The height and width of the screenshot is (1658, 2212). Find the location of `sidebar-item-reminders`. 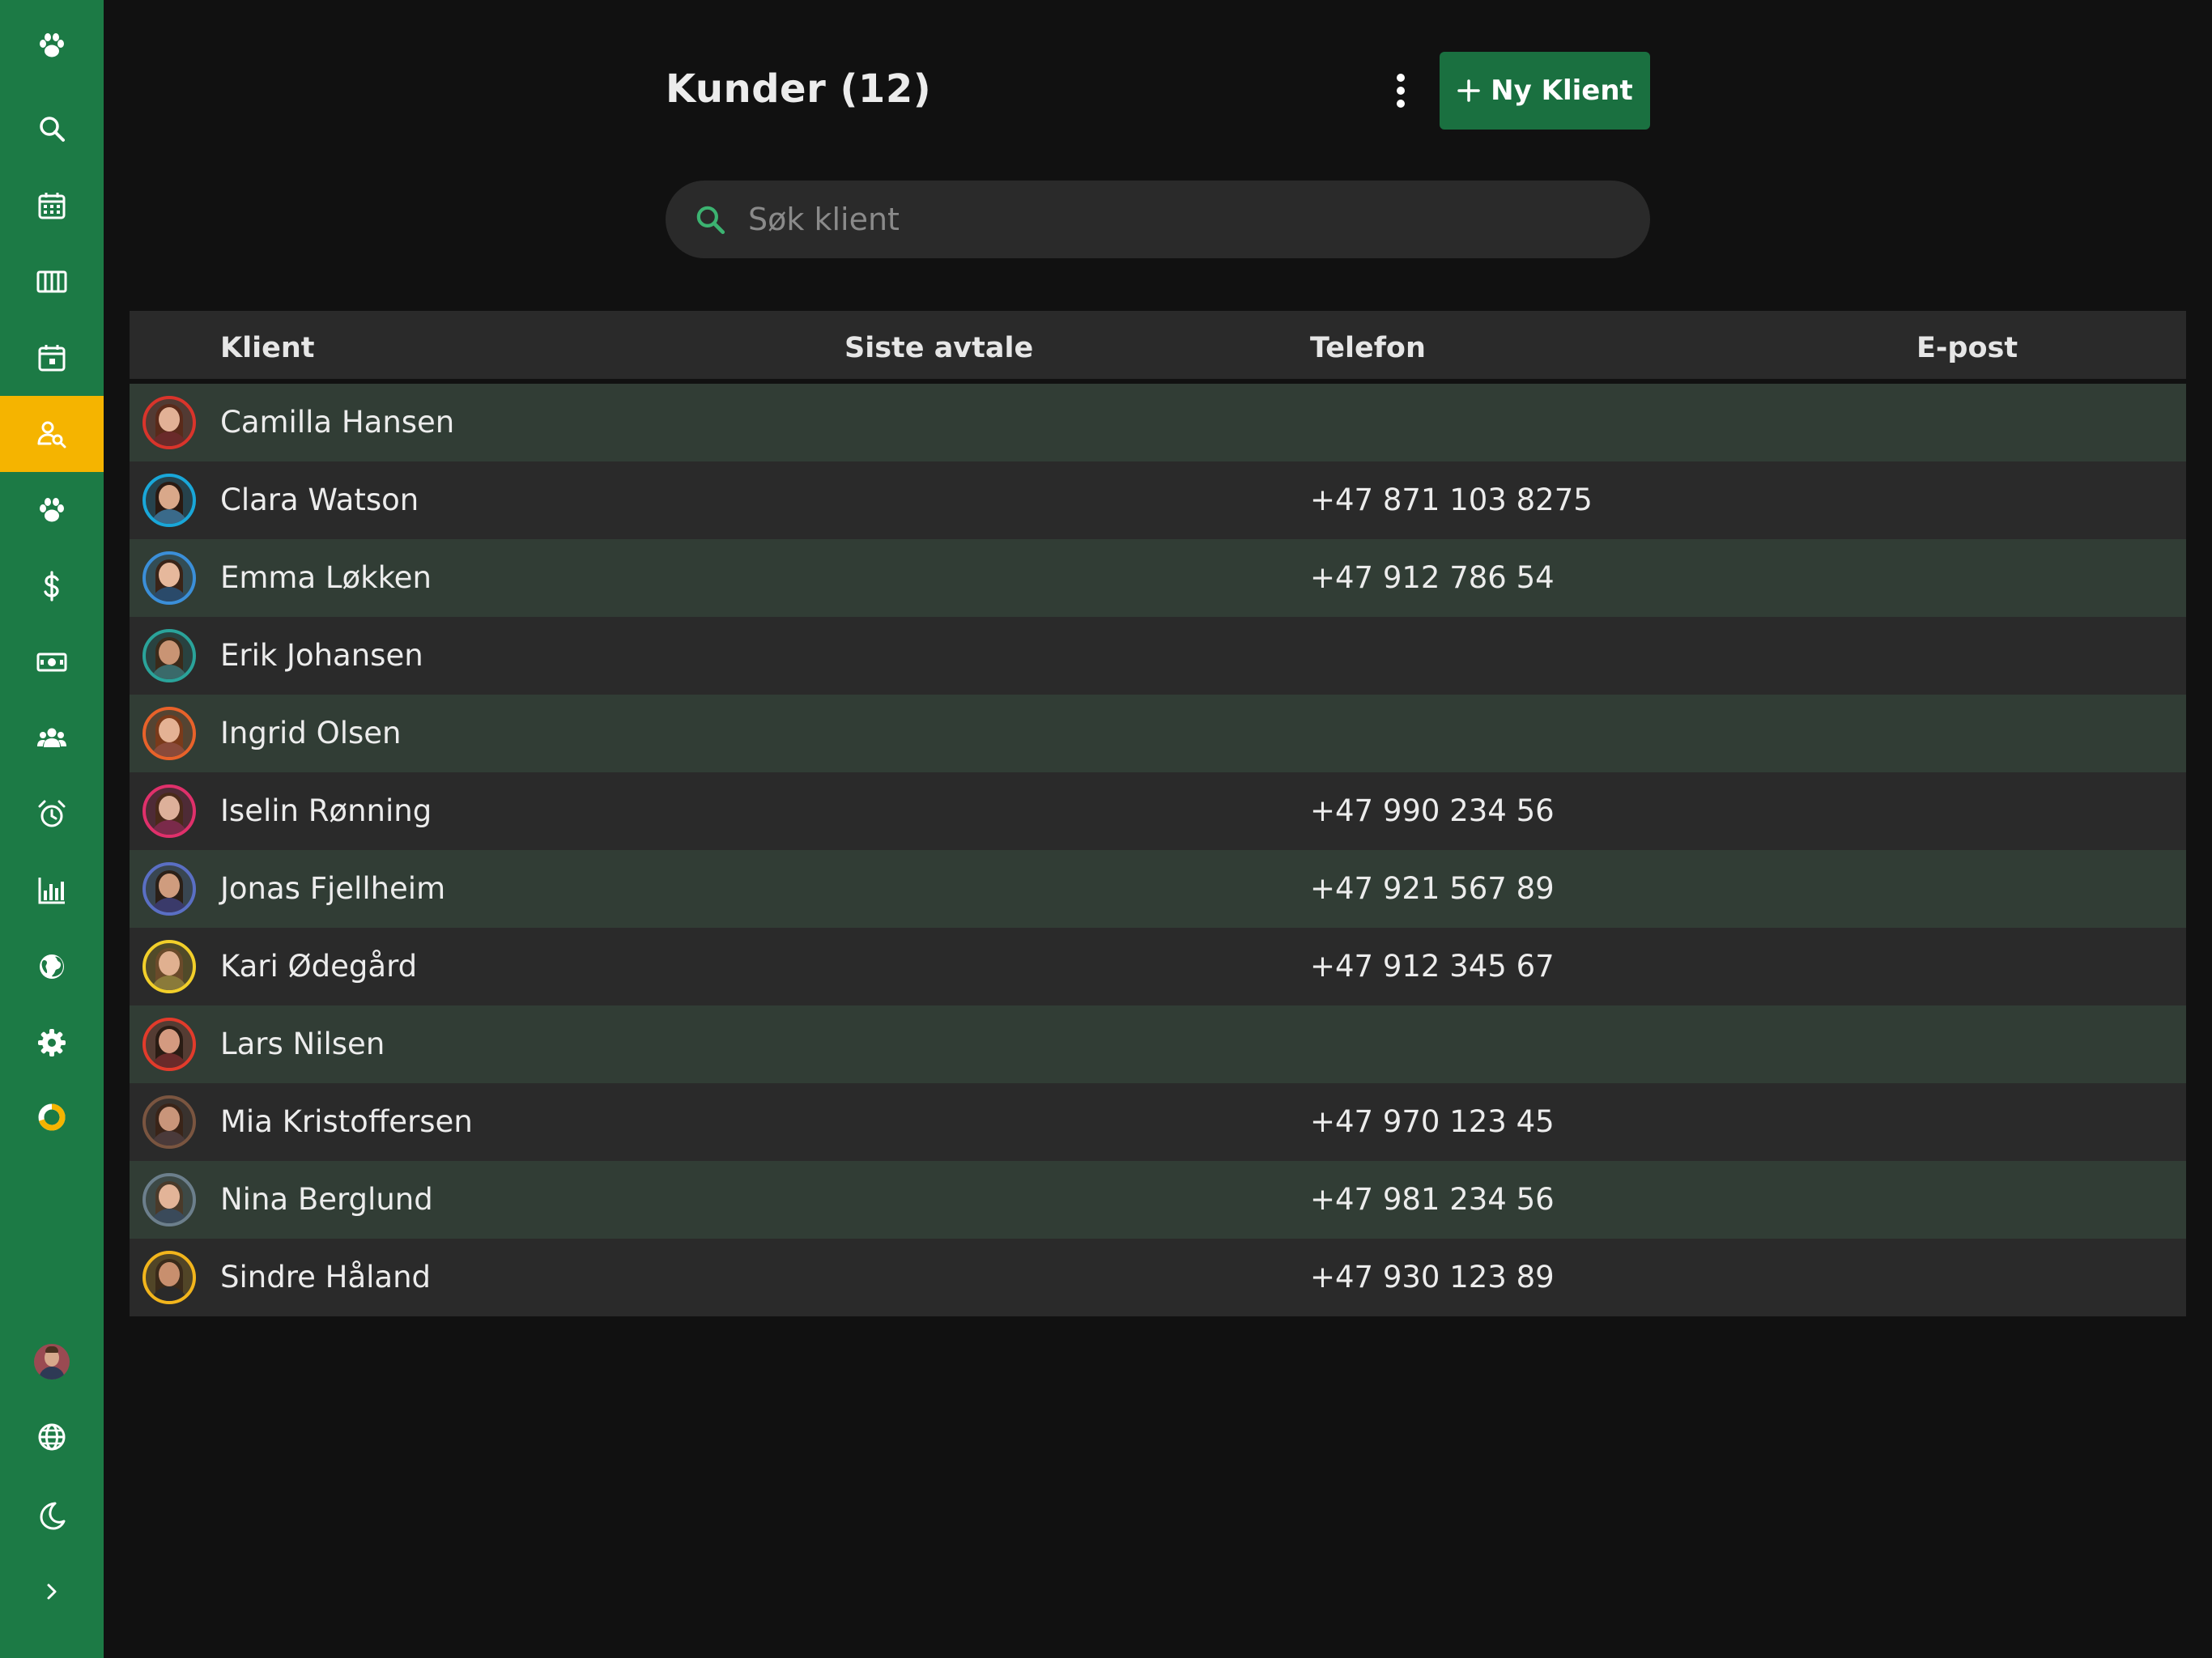

sidebar-item-reminders is located at coordinates (52, 814).